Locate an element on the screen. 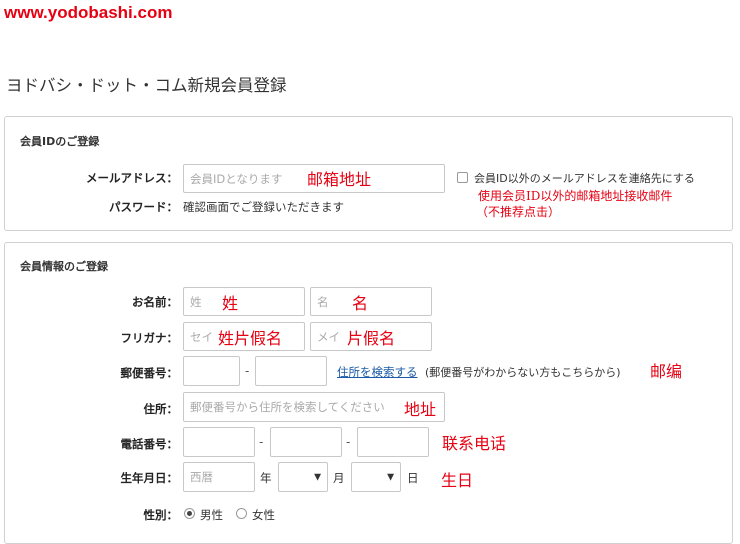 This screenshot has width=740, height=544. member-id-section-title: 会員IDのご登録 is located at coordinates (60, 141).